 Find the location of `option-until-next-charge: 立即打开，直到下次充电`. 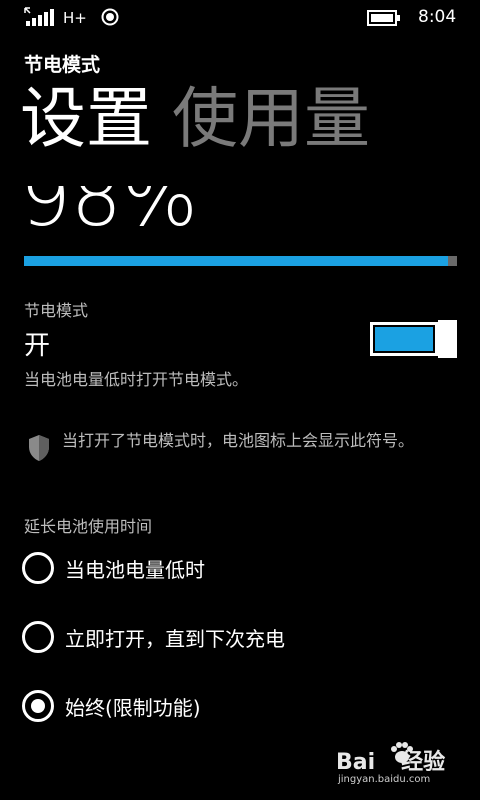

option-until-next-charge: 立即打开，直到下次充电 is located at coordinates (153, 637).